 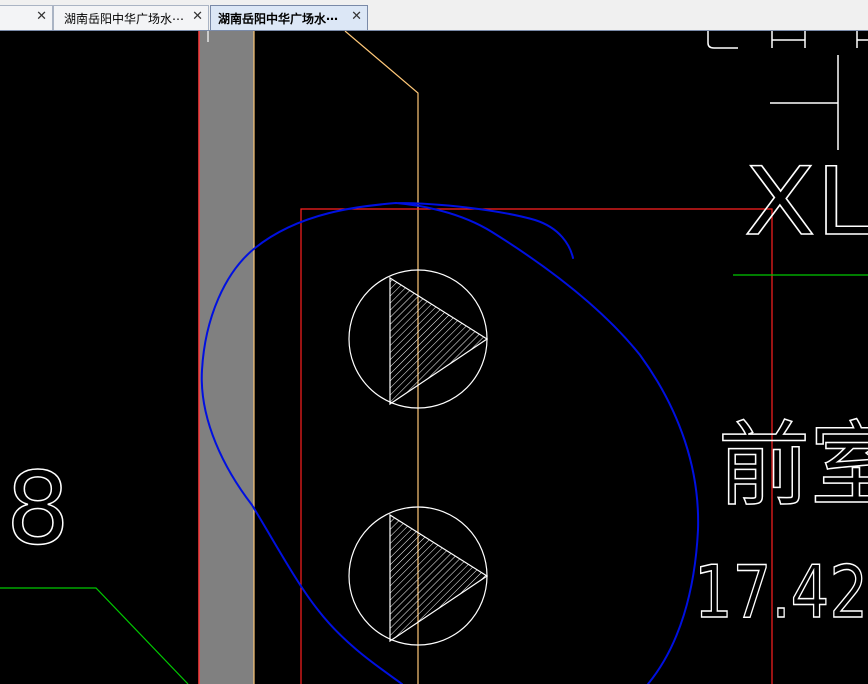 What do you see at coordinates (38, 508) in the screenshot?
I see `axis-number: 8` at bounding box center [38, 508].